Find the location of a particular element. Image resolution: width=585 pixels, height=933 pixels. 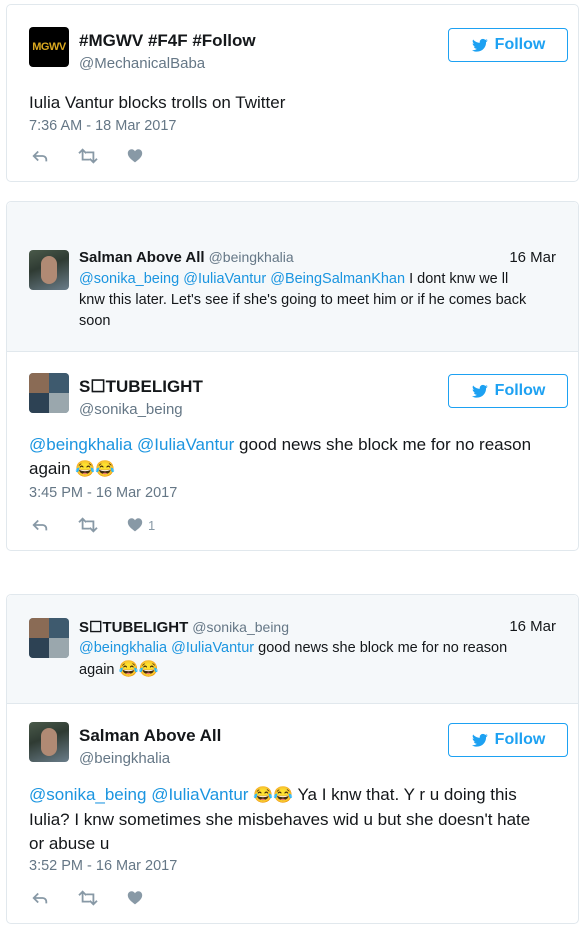

like-count: 1 is located at coordinates (152, 525).